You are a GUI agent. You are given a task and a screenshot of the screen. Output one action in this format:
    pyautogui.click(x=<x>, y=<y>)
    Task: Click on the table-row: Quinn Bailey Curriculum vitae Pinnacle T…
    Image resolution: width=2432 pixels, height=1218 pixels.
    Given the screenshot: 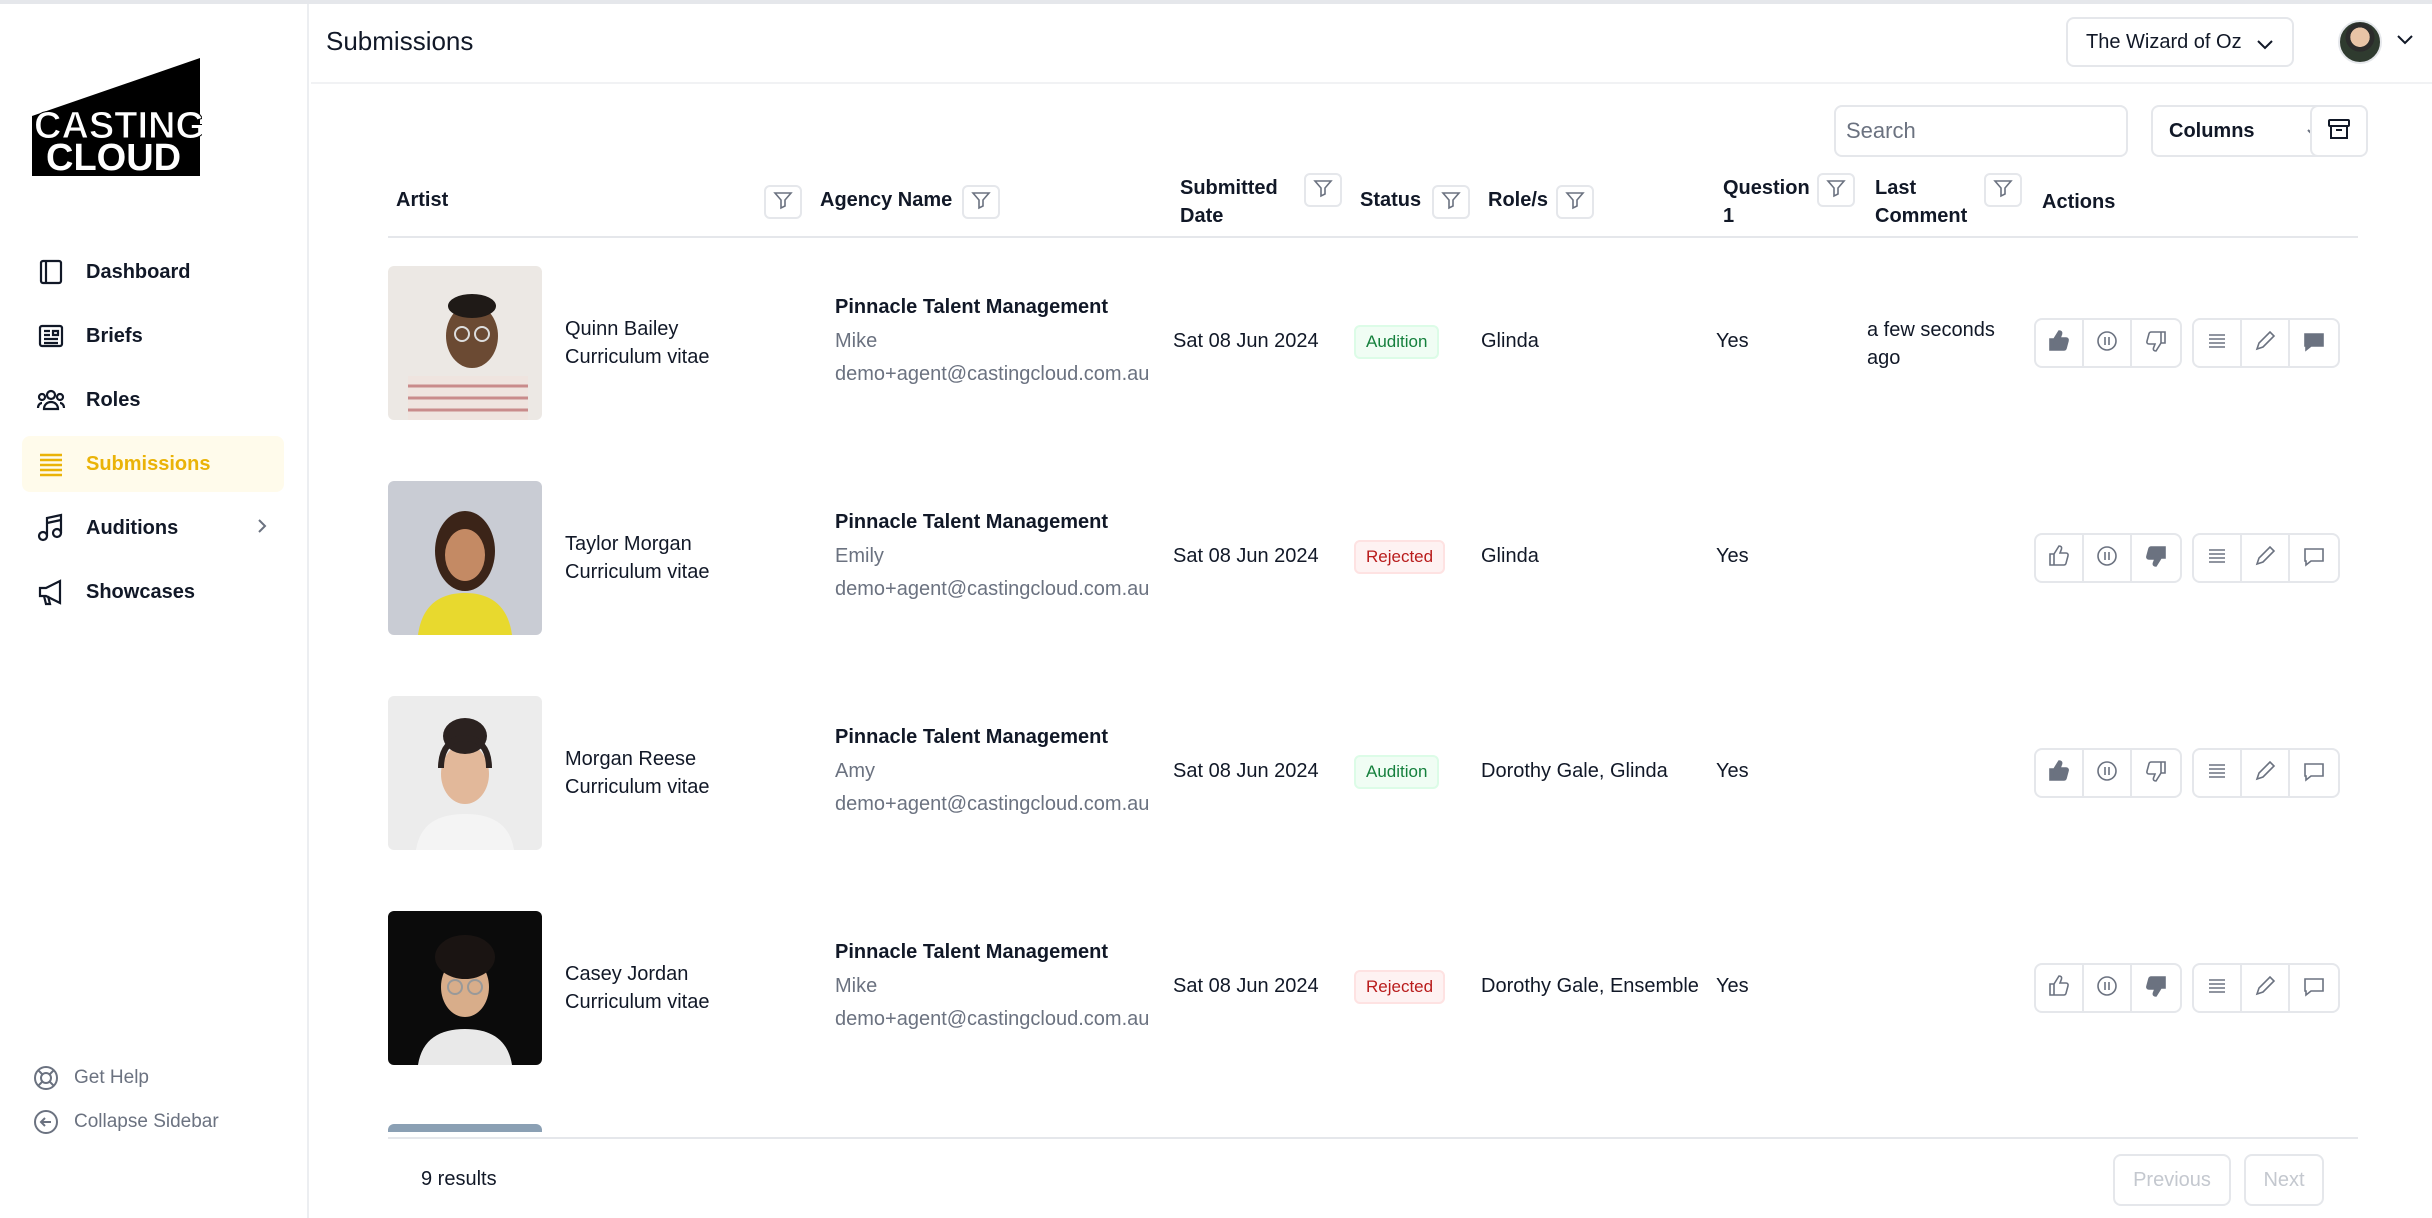 What is the action you would take?
    pyautogui.click(x=1373, y=344)
    